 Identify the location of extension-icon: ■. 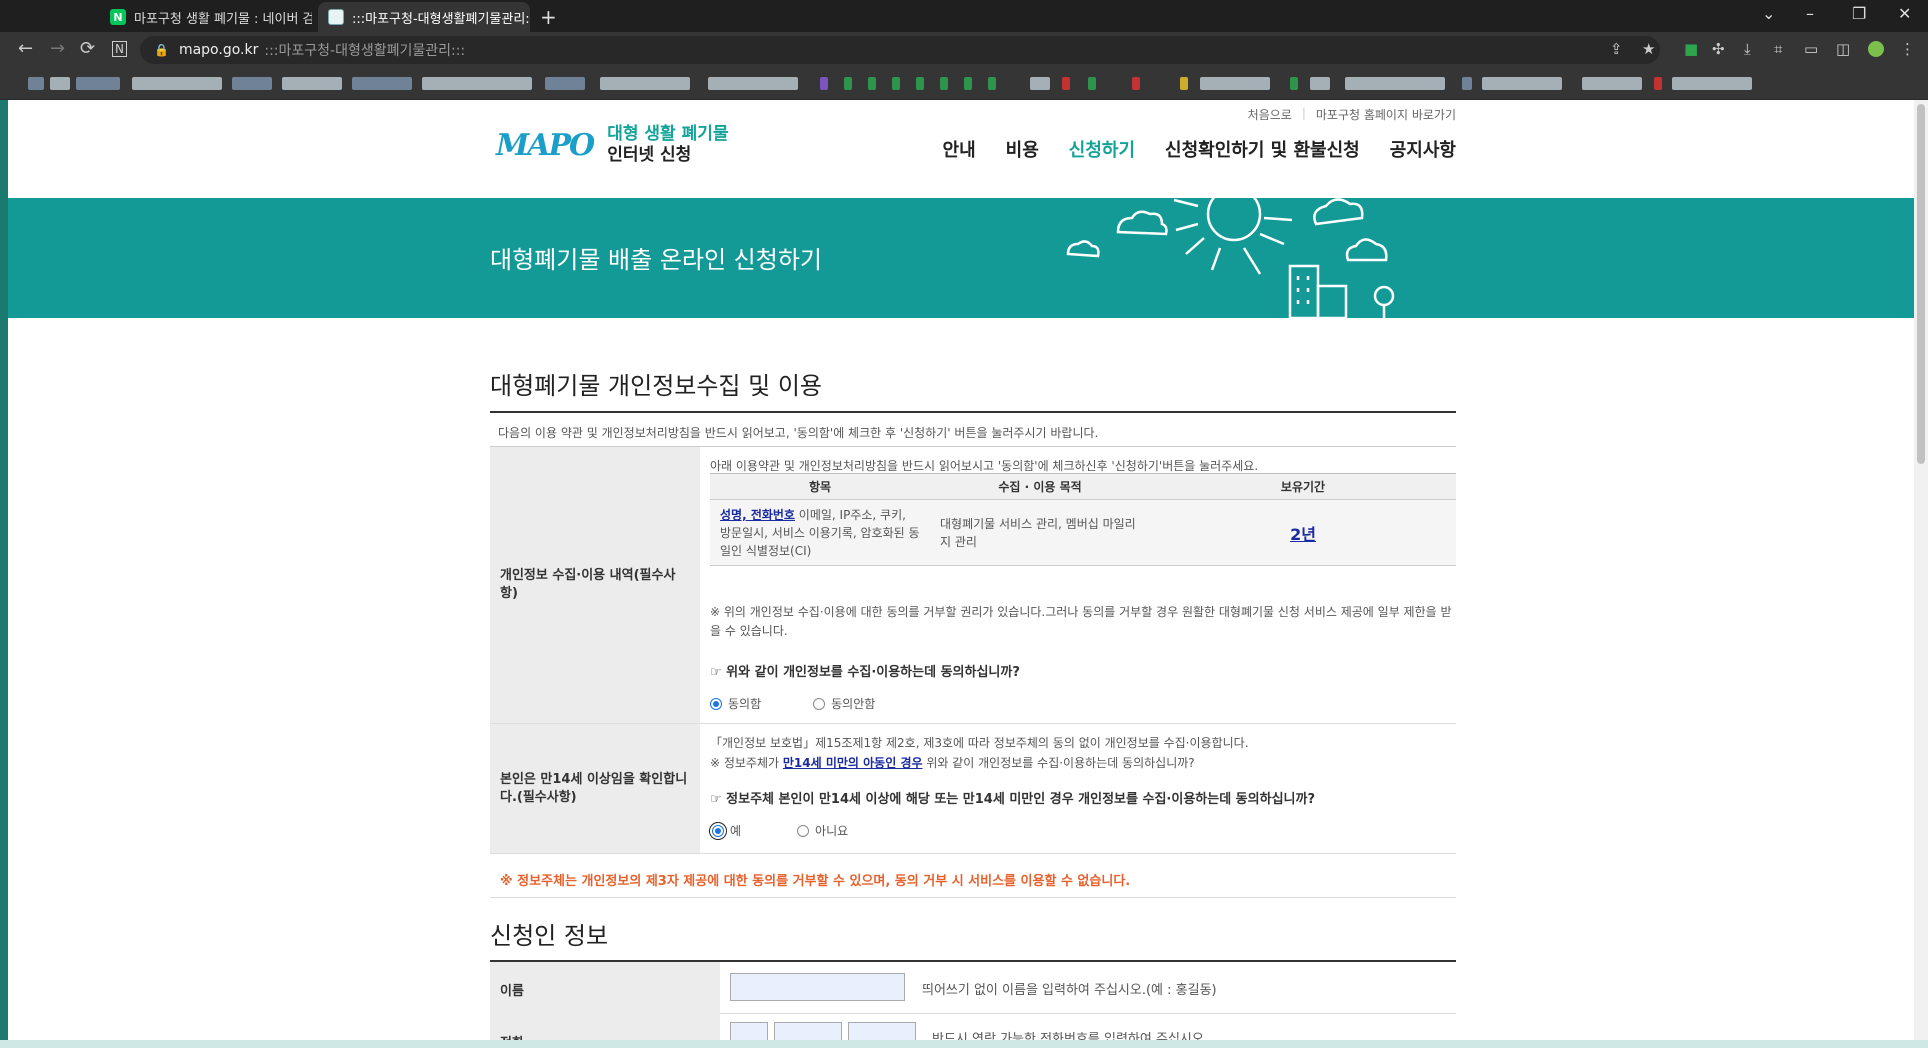
(1691, 49).